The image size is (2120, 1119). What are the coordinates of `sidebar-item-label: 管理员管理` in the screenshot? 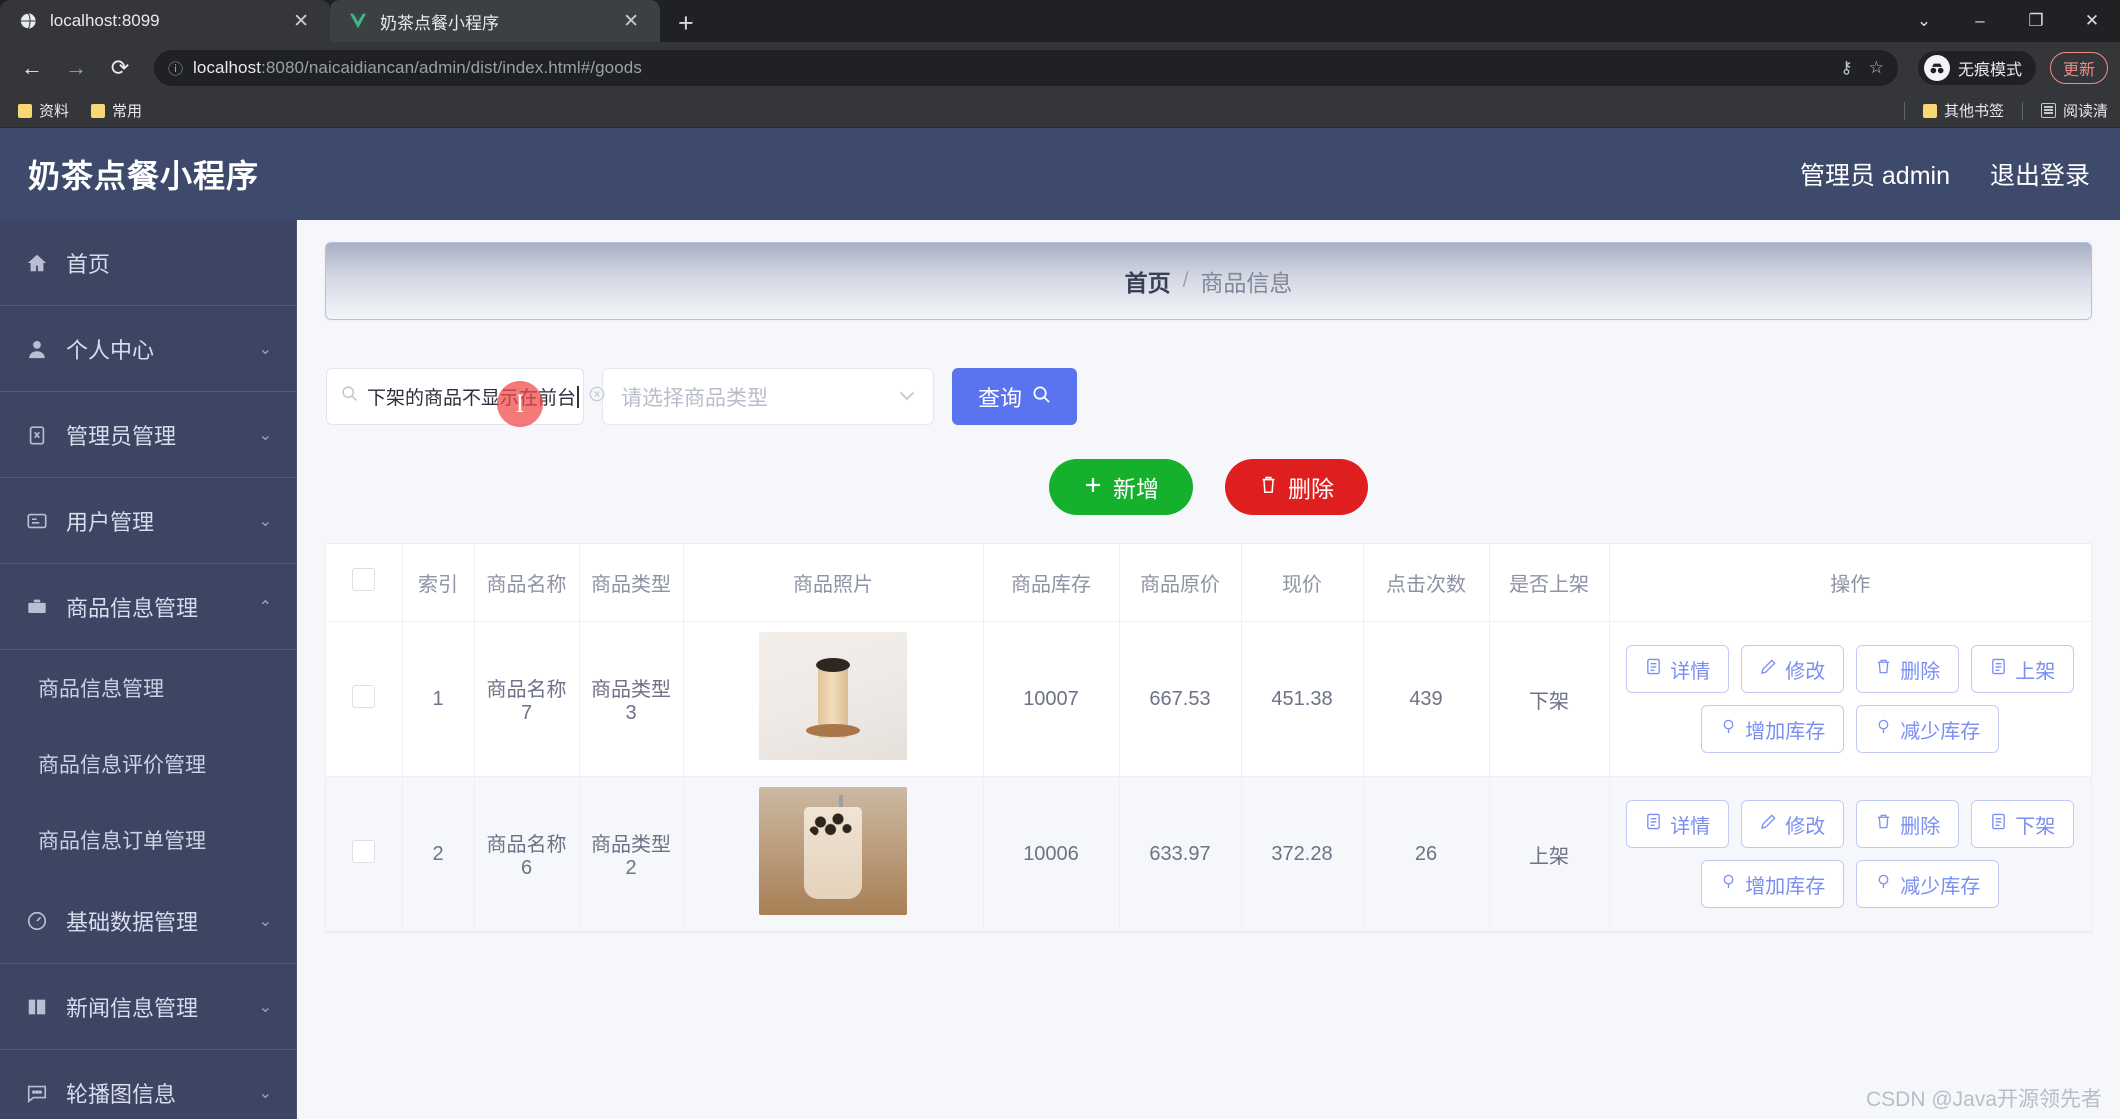 It's located at (121, 436).